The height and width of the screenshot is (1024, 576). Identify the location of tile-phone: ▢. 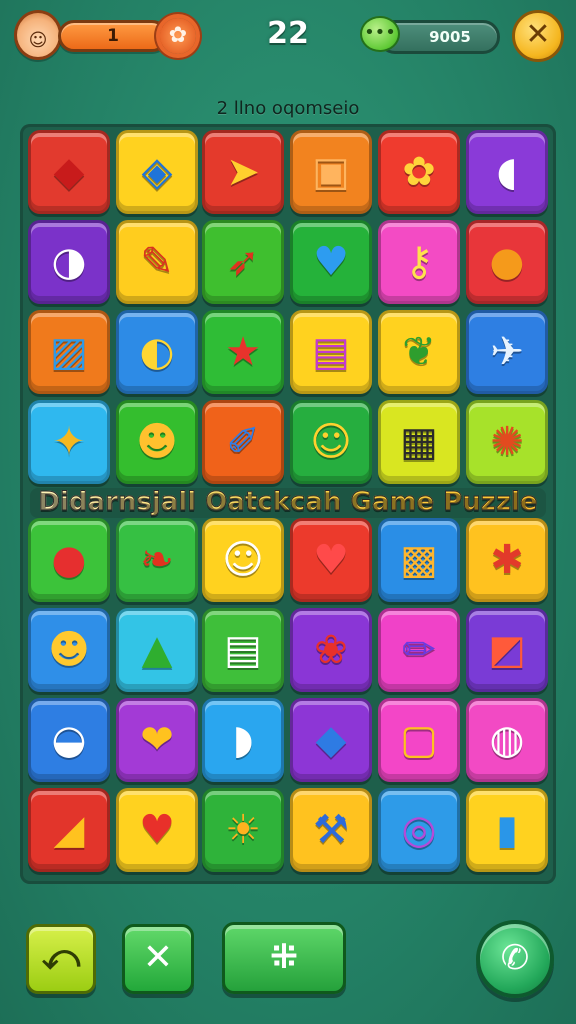
(419, 740).